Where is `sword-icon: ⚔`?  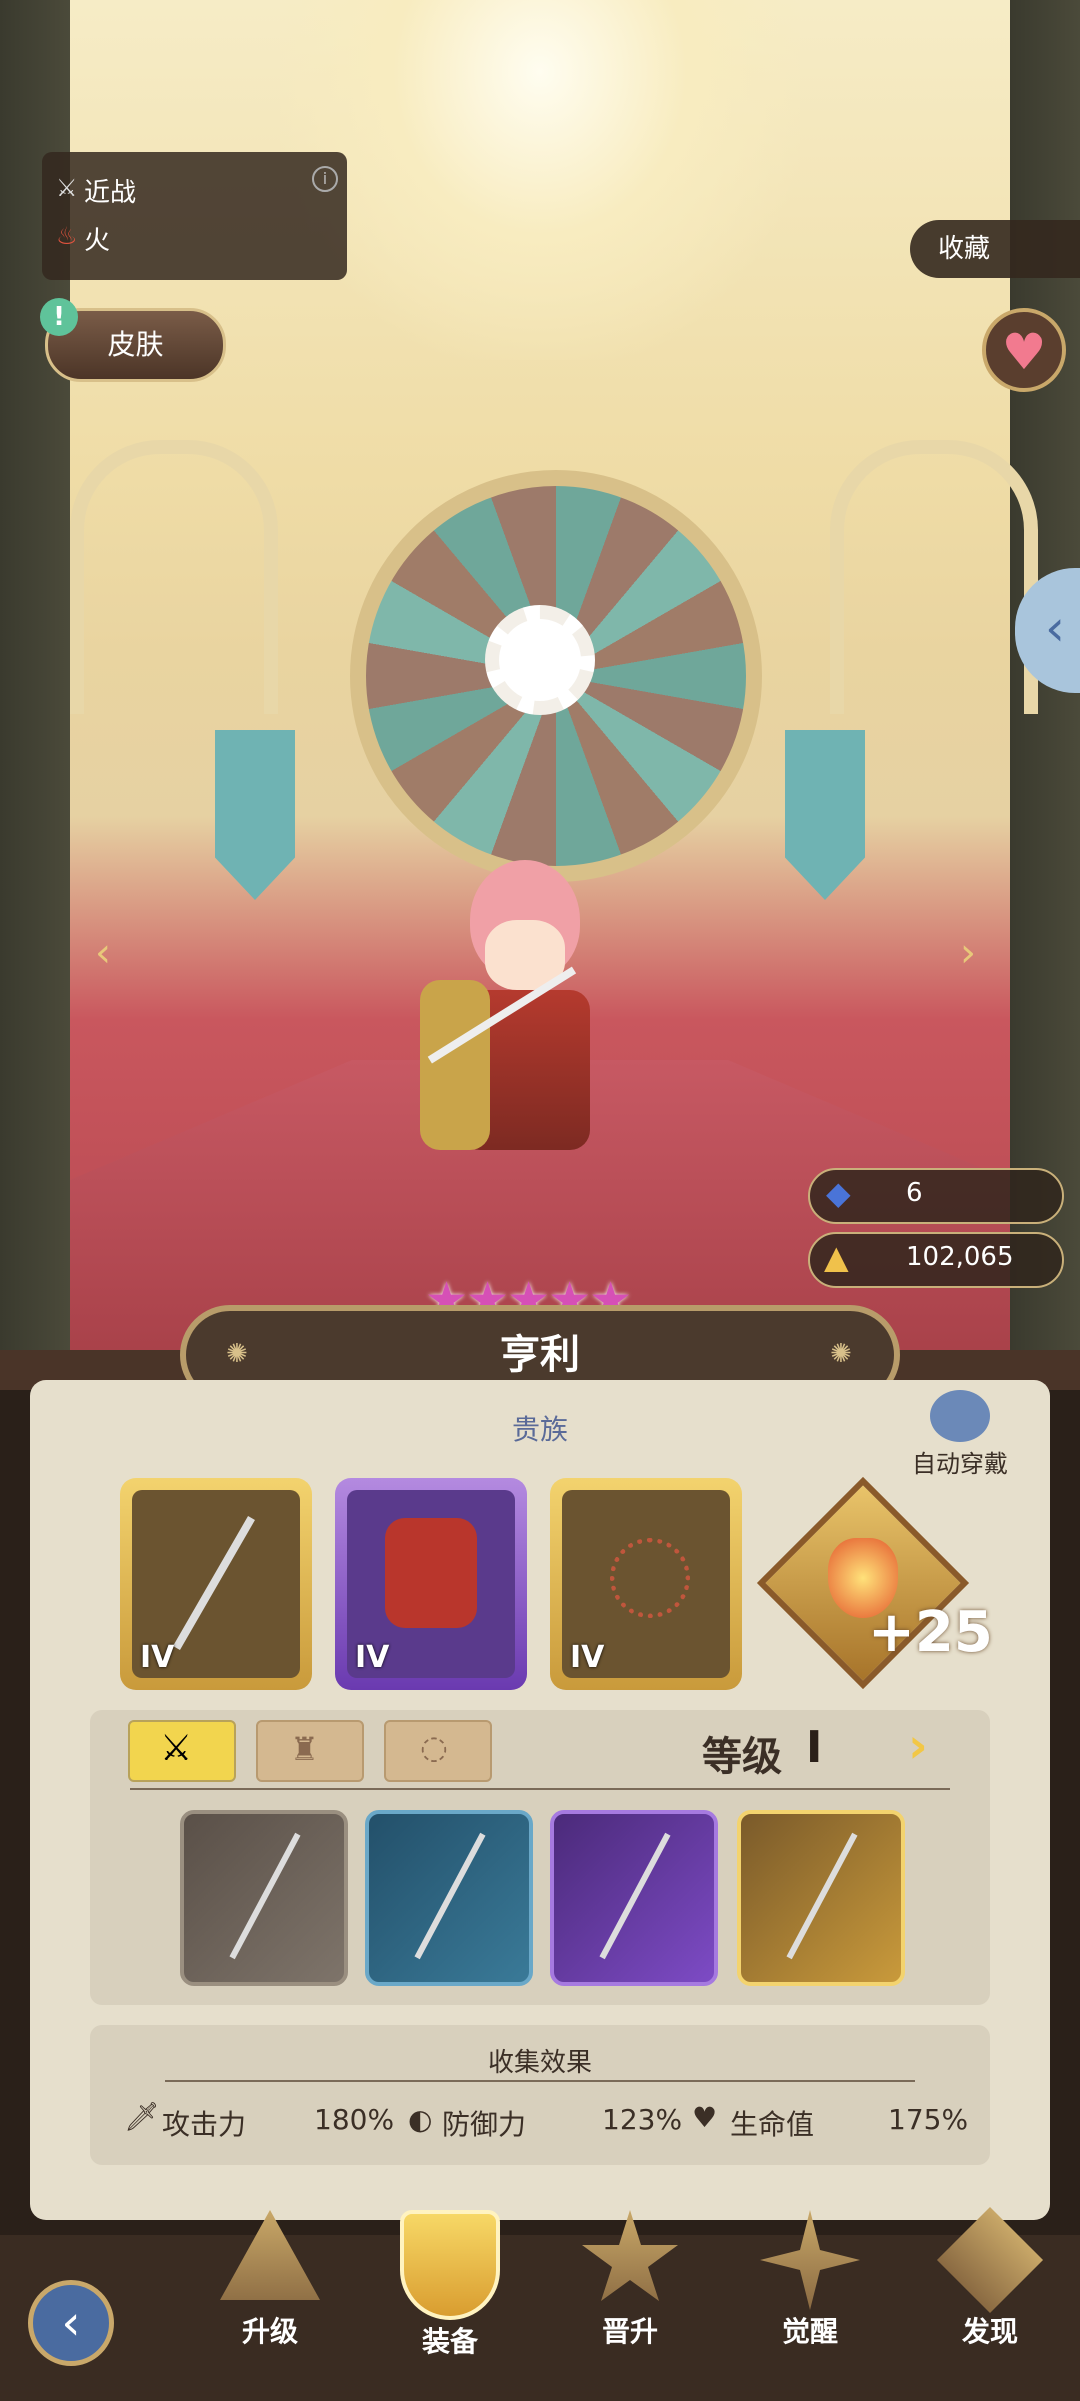
sword-icon: ⚔ is located at coordinates (67, 188).